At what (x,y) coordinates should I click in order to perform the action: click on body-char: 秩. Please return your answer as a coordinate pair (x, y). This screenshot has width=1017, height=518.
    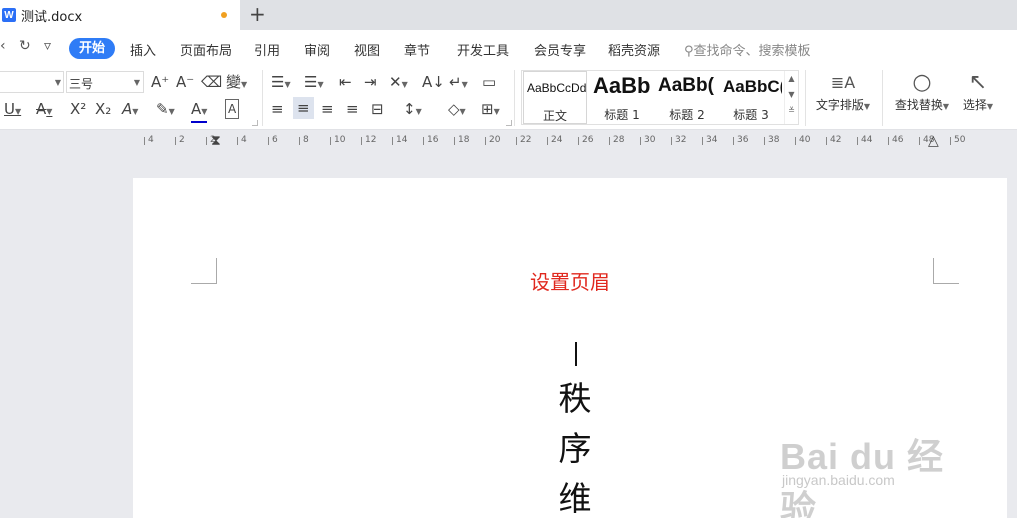
    Looking at the image, I should click on (575, 396).